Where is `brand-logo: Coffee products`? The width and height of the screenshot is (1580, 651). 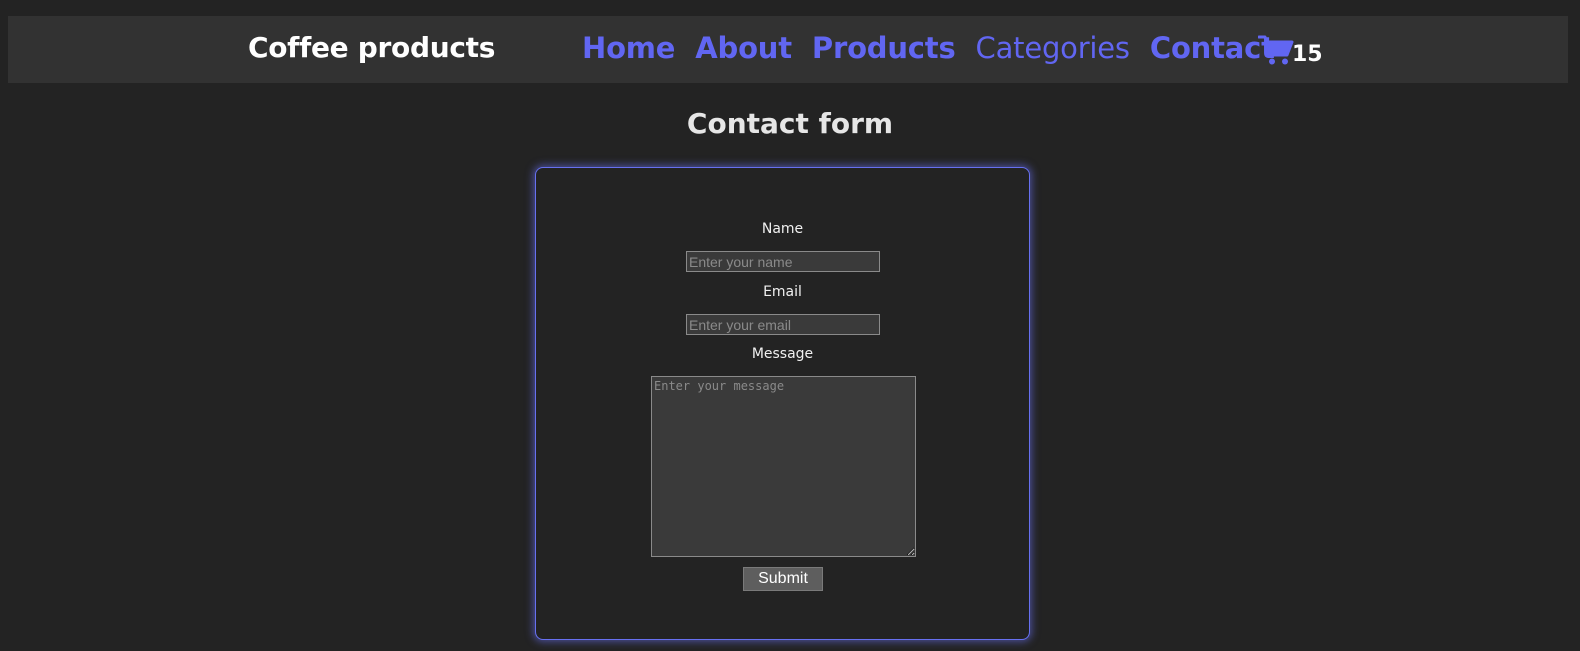 brand-logo: Coffee products is located at coordinates (371, 47).